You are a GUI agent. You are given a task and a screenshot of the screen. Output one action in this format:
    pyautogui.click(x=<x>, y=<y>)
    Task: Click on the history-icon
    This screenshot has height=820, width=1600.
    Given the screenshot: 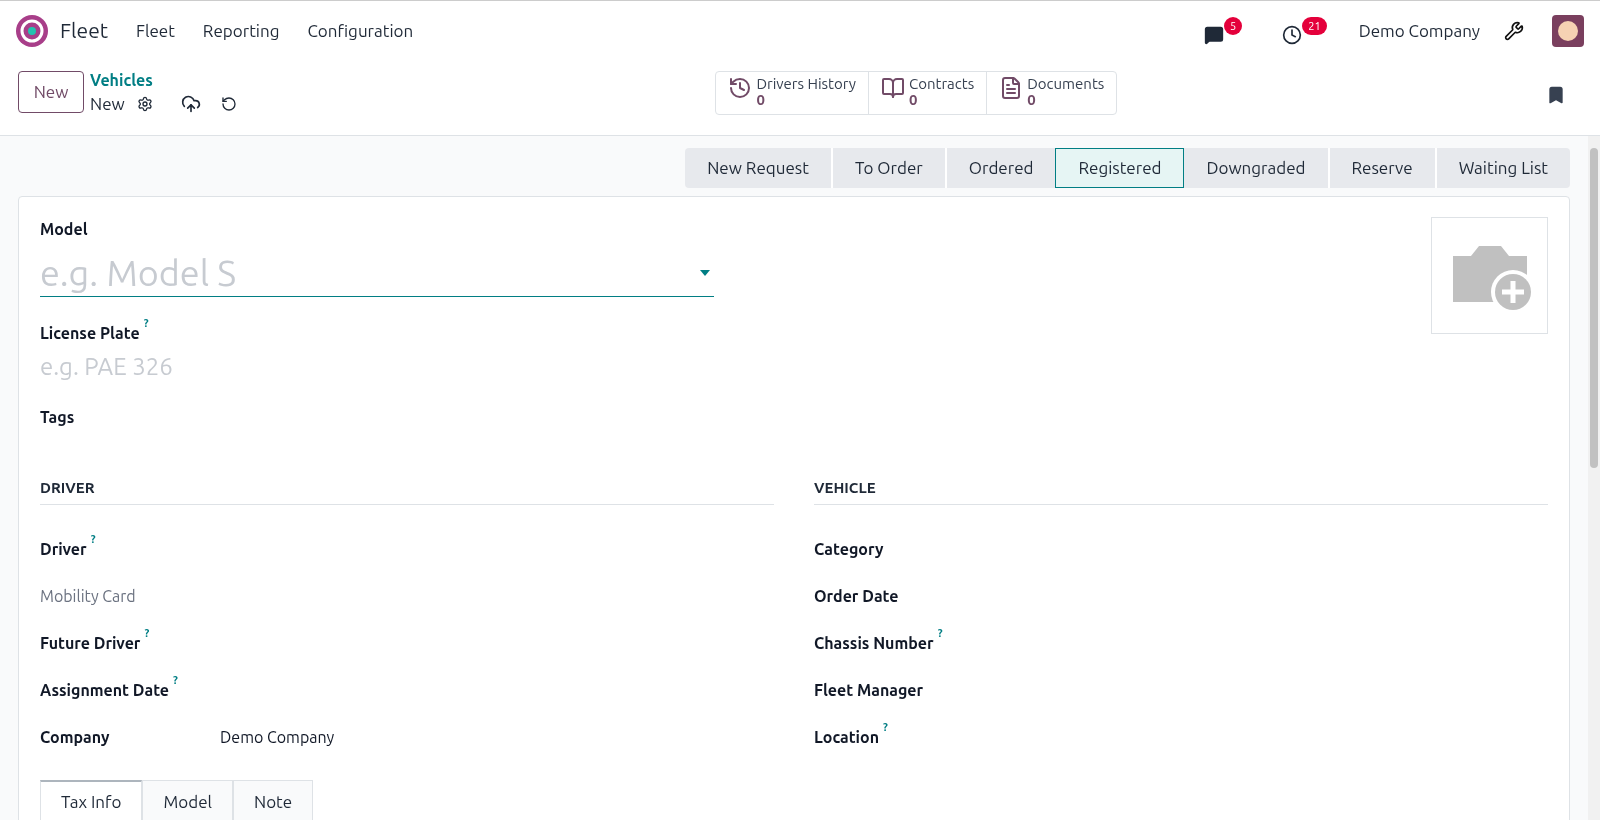 What is the action you would take?
    pyautogui.click(x=740, y=88)
    